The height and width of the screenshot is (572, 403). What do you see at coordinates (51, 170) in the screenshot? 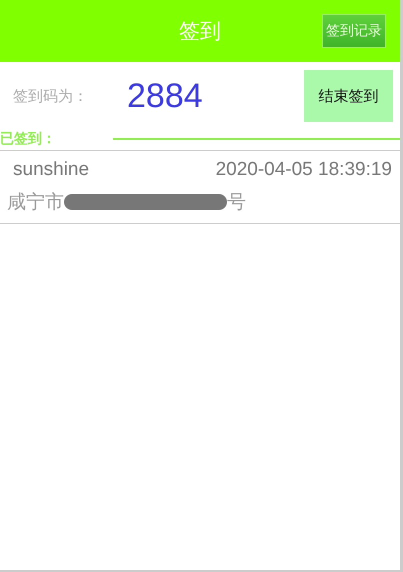
I see `user-name: sunshine` at bounding box center [51, 170].